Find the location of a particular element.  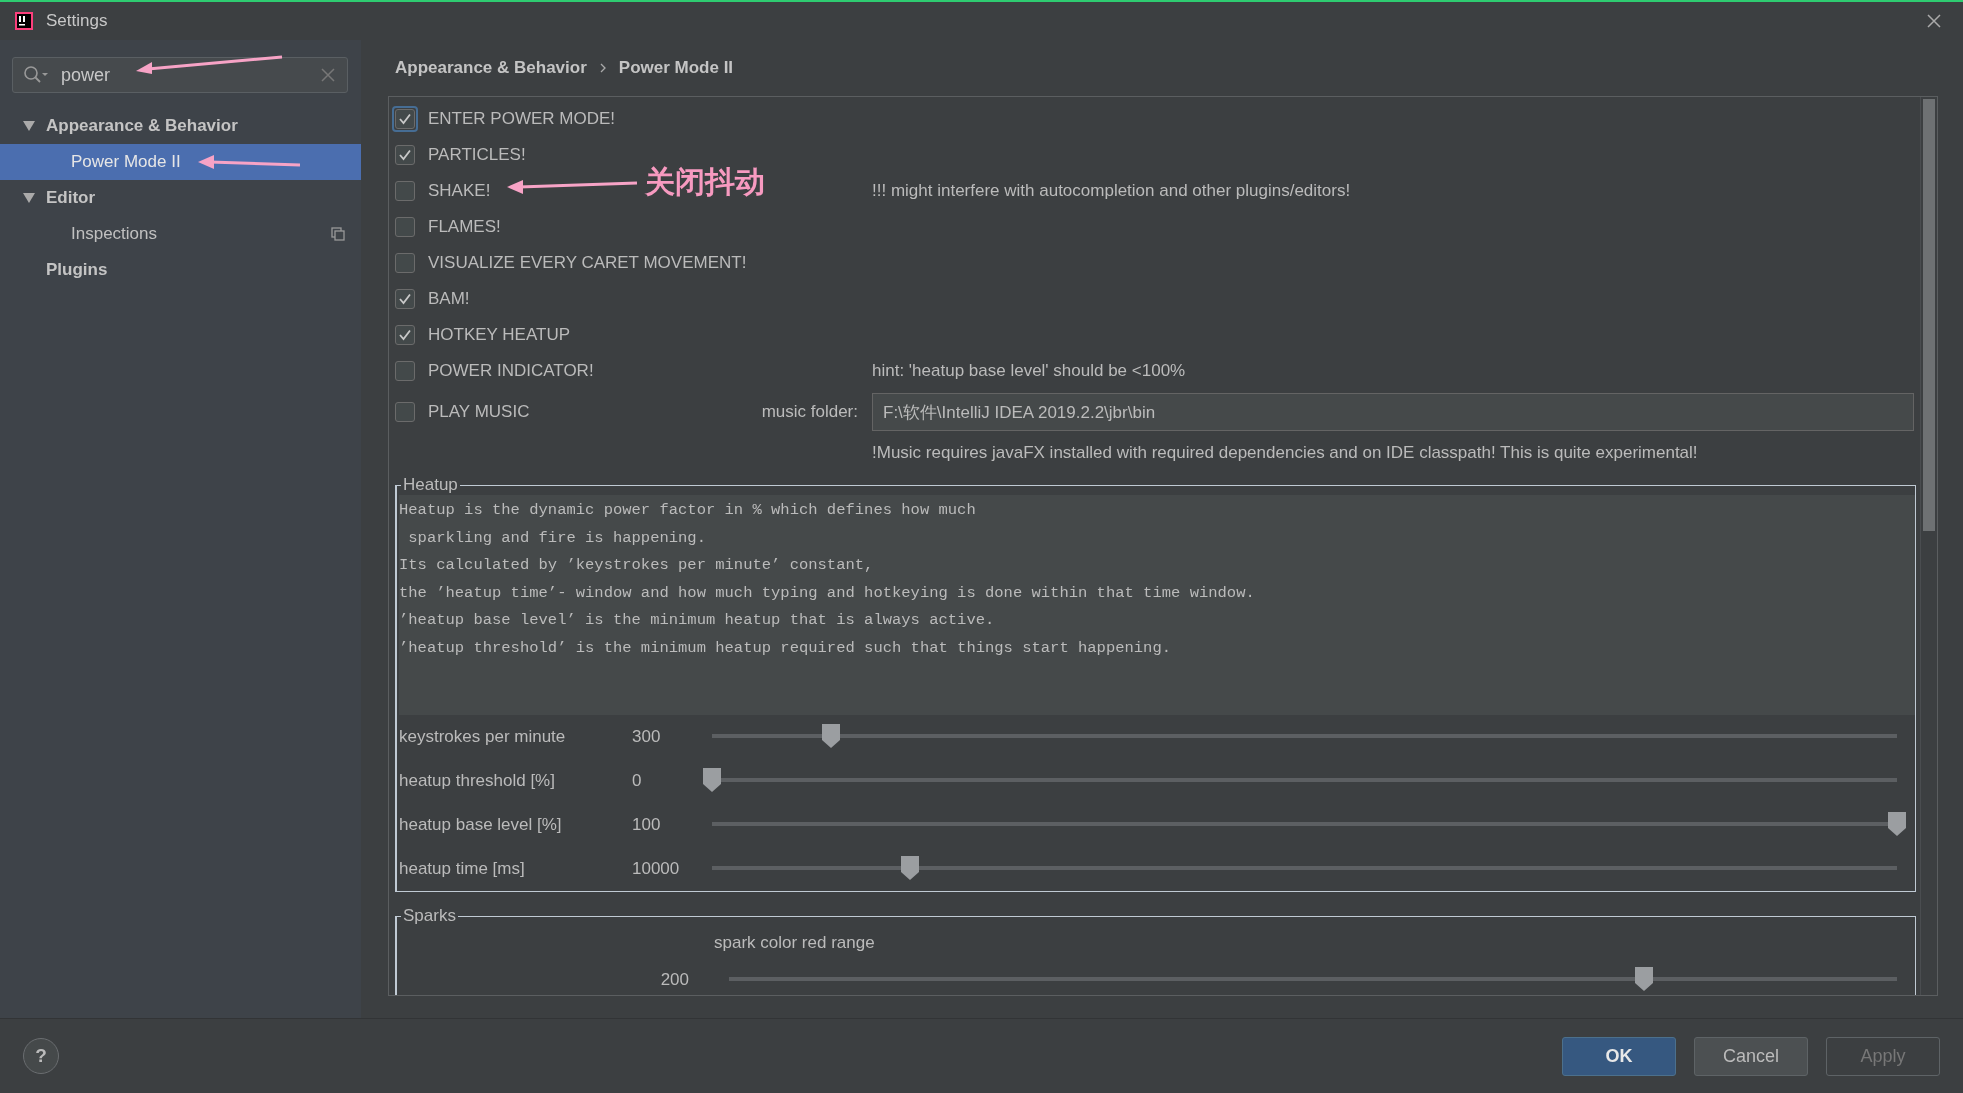

option-label: SHAKE! is located at coordinates (459, 191).